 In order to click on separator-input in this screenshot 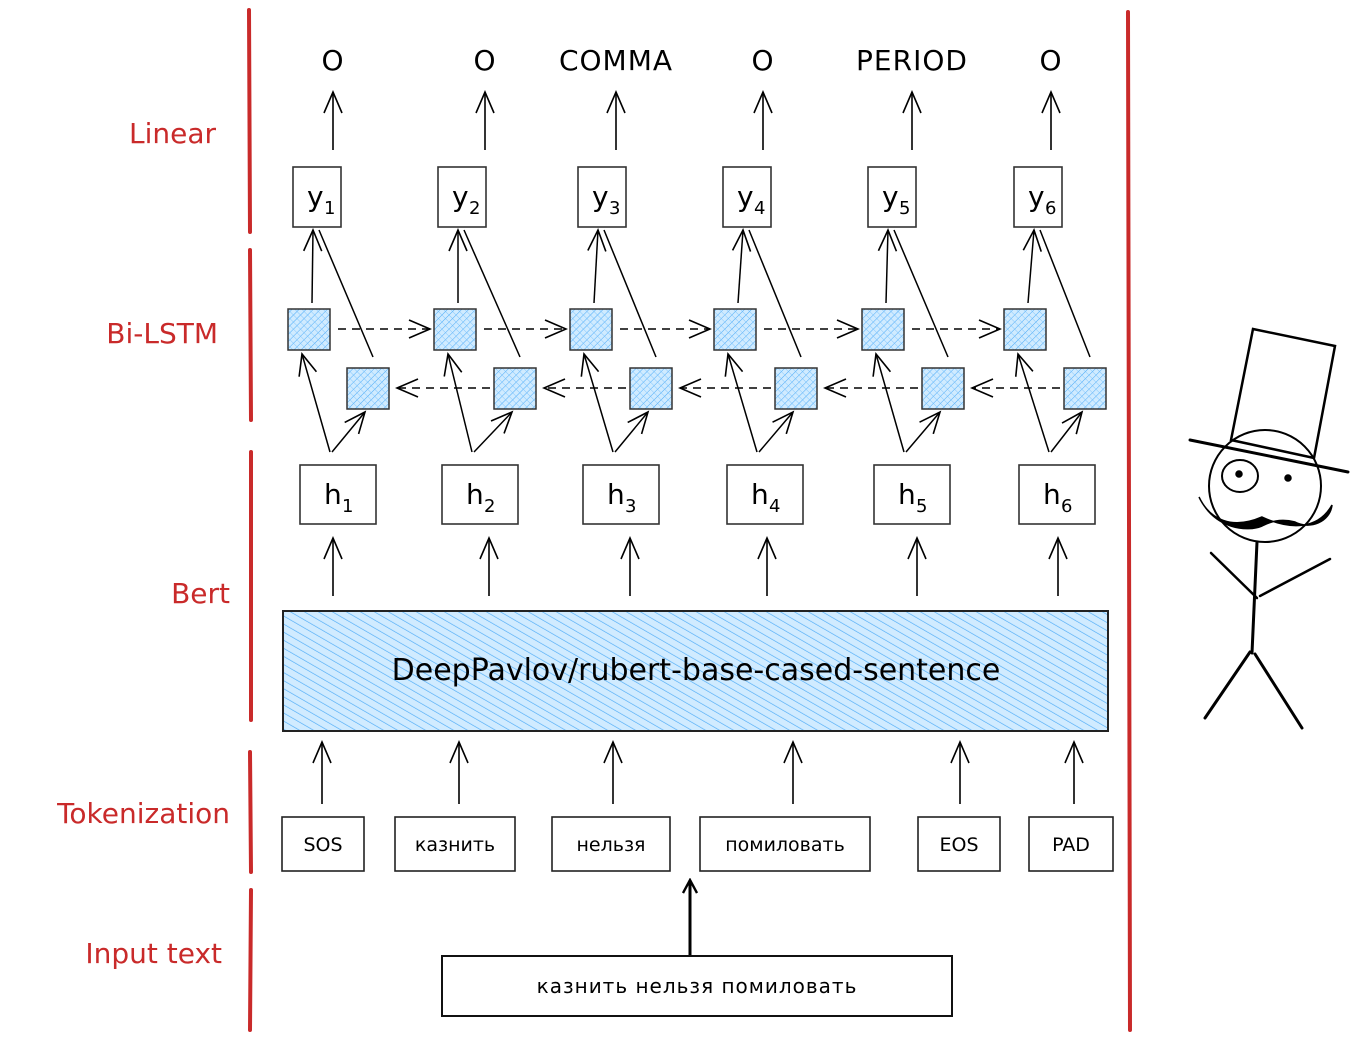, I will do `click(250, 960)`.